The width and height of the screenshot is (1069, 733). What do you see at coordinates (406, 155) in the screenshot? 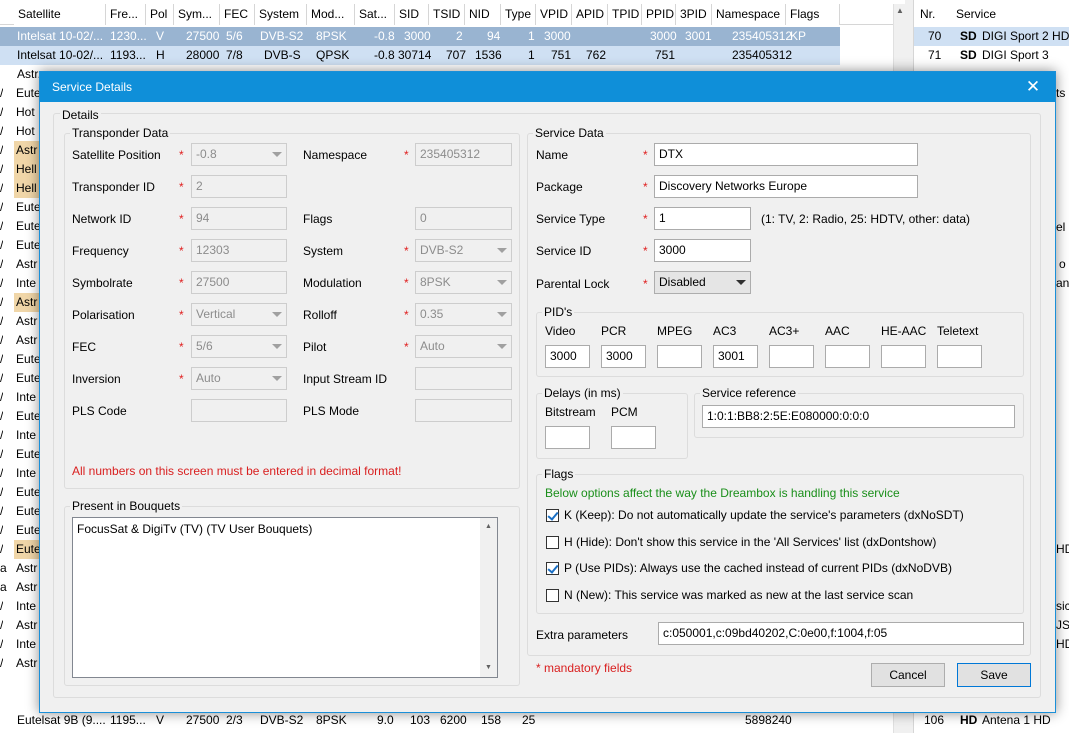
I see `required-marker: *` at bounding box center [406, 155].